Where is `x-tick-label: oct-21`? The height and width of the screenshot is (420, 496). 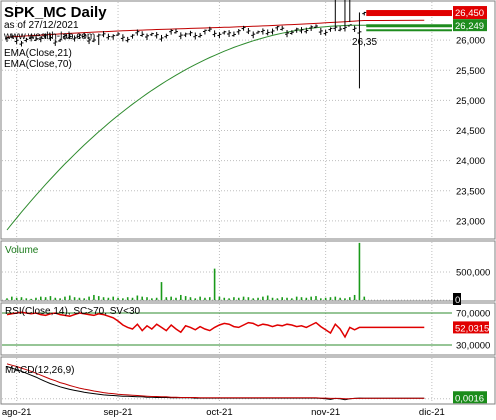
x-tick-label: oct-21 is located at coordinates (219, 412).